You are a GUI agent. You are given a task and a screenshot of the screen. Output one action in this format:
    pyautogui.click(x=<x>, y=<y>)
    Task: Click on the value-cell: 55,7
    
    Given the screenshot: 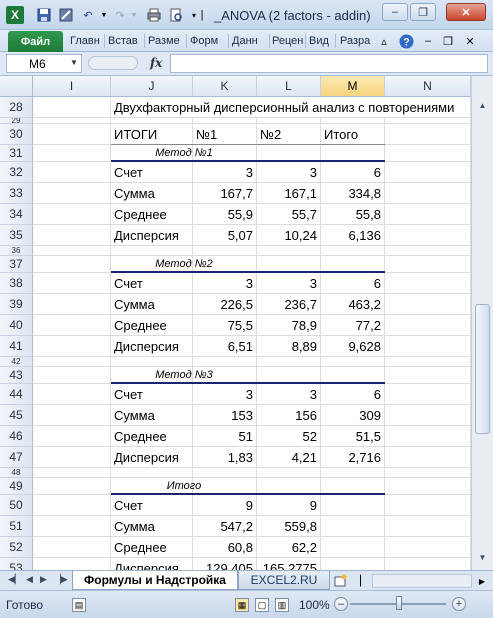 What is the action you would take?
    pyautogui.click(x=304, y=214)
    